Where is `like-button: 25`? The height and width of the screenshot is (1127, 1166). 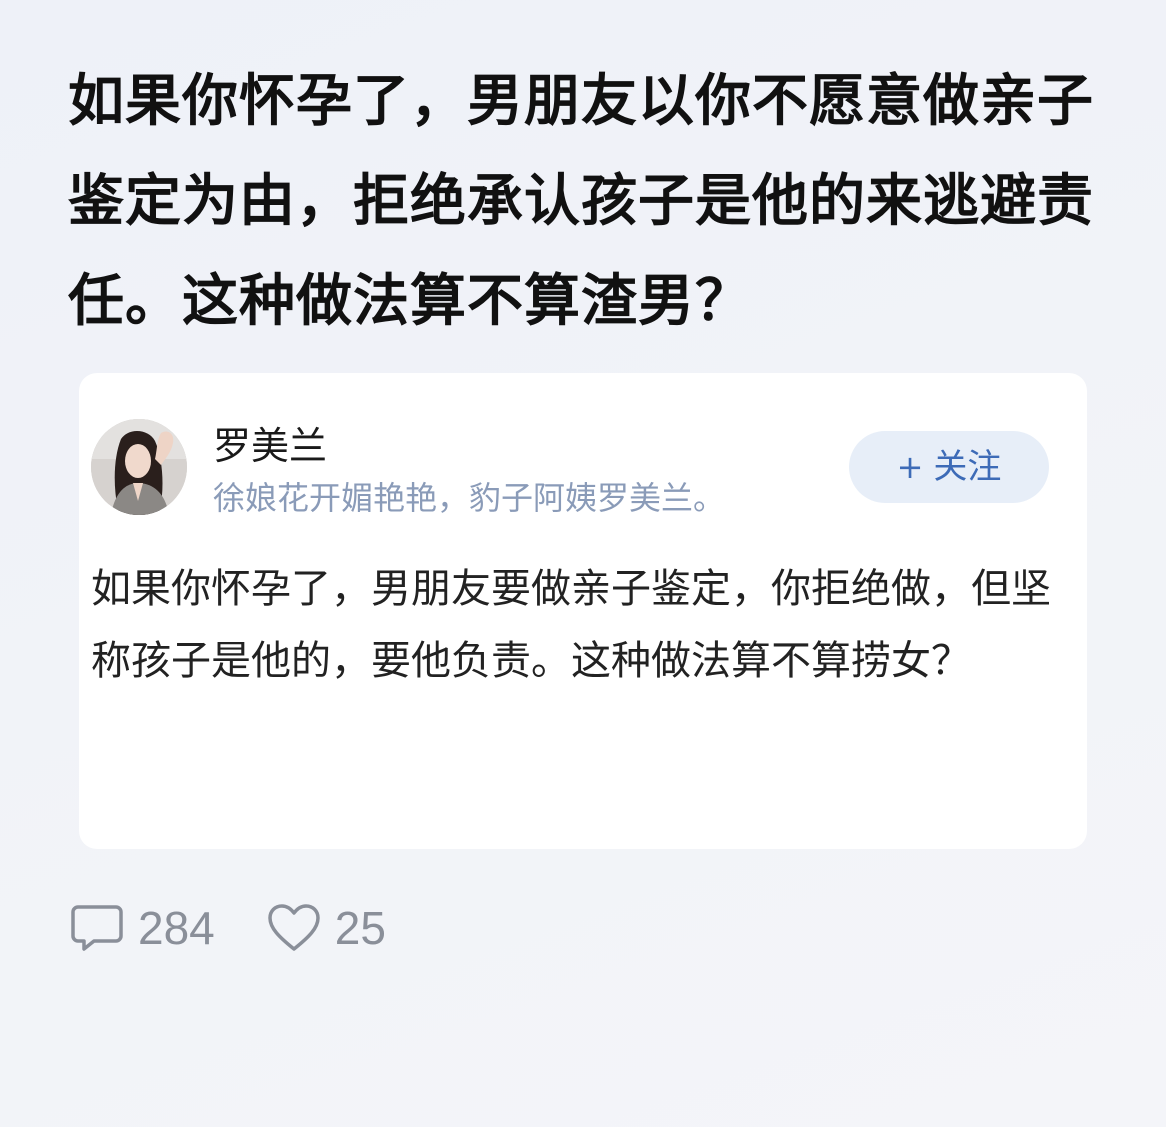
like-button: 25 is located at coordinates (326, 928).